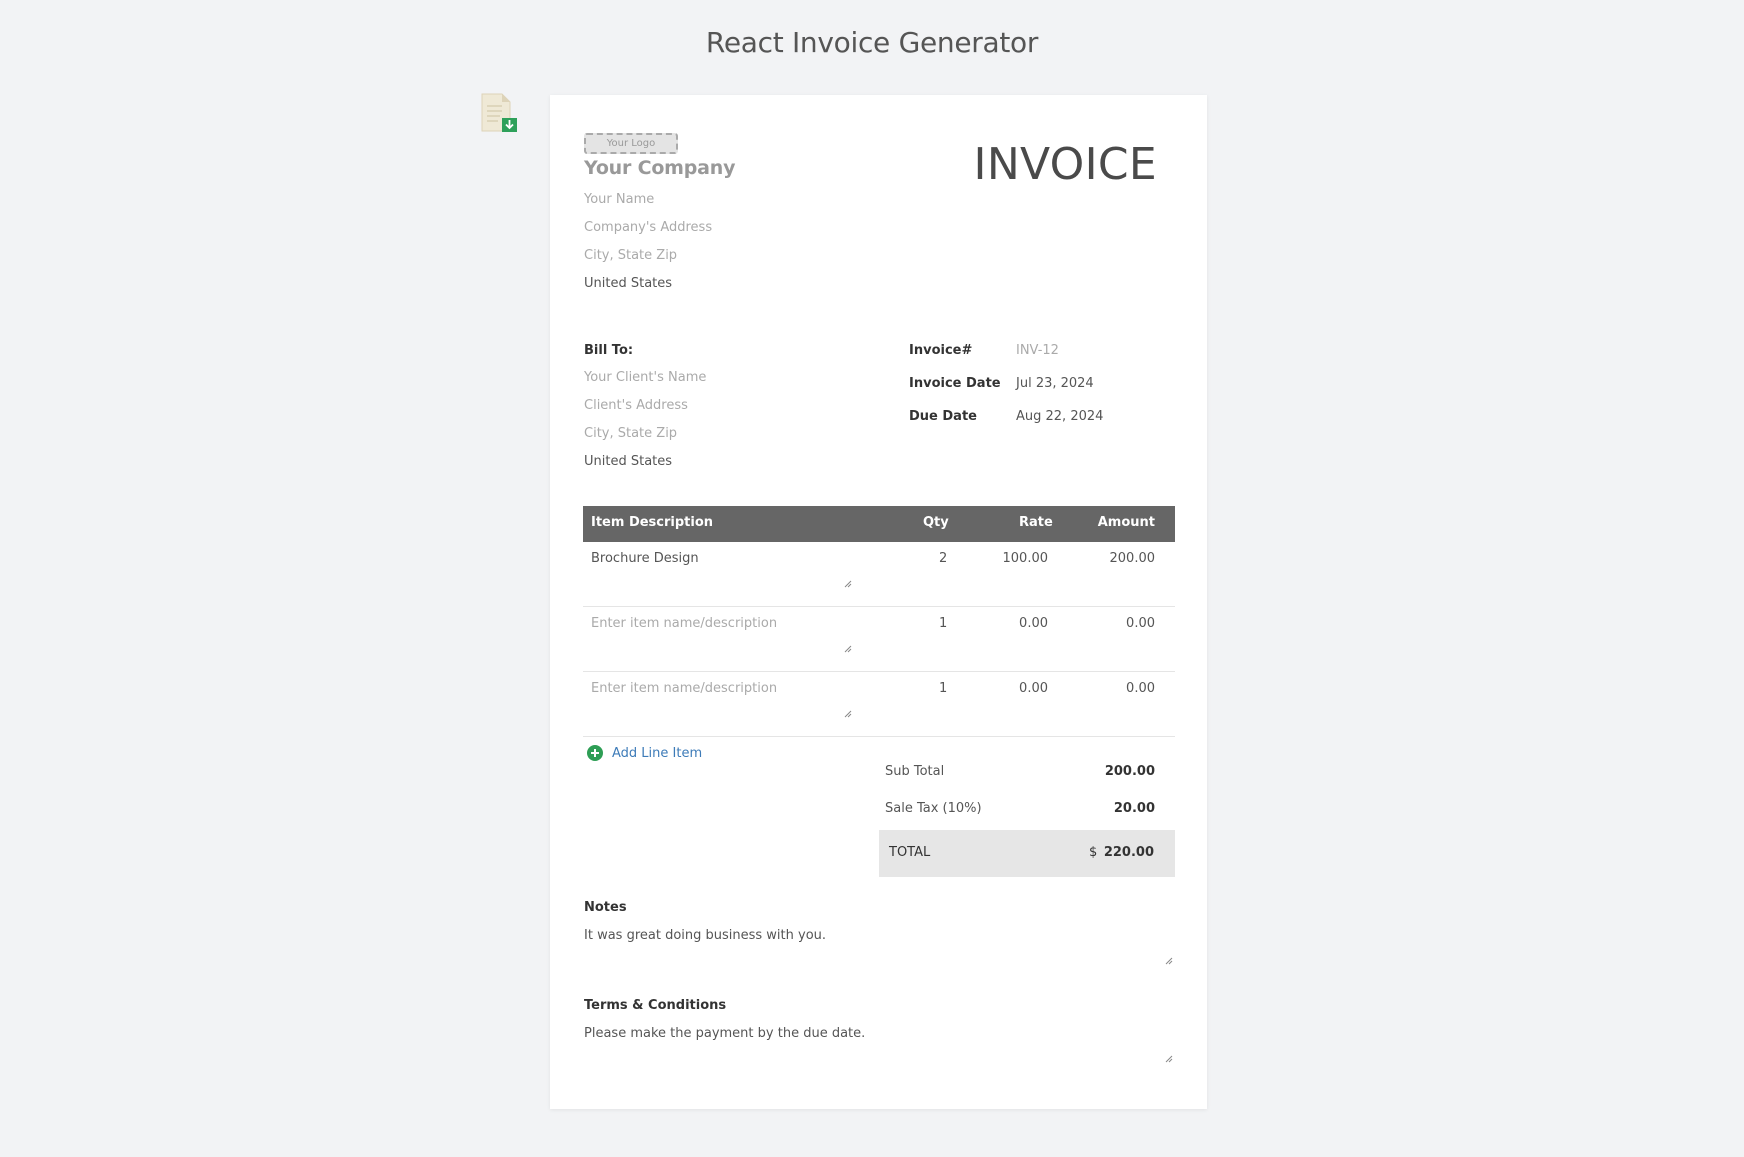  What do you see at coordinates (1093, 852) in the screenshot?
I see `currency-symbol: $` at bounding box center [1093, 852].